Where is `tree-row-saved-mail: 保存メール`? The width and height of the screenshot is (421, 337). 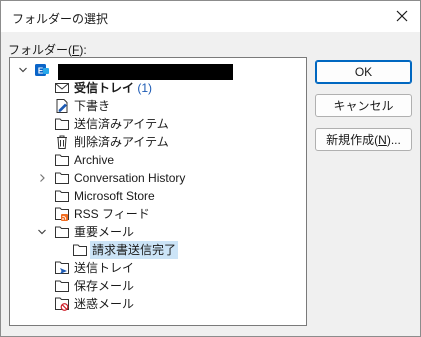
tree-row-saved-mail: 保存メール is located at coordinates (158, 286).